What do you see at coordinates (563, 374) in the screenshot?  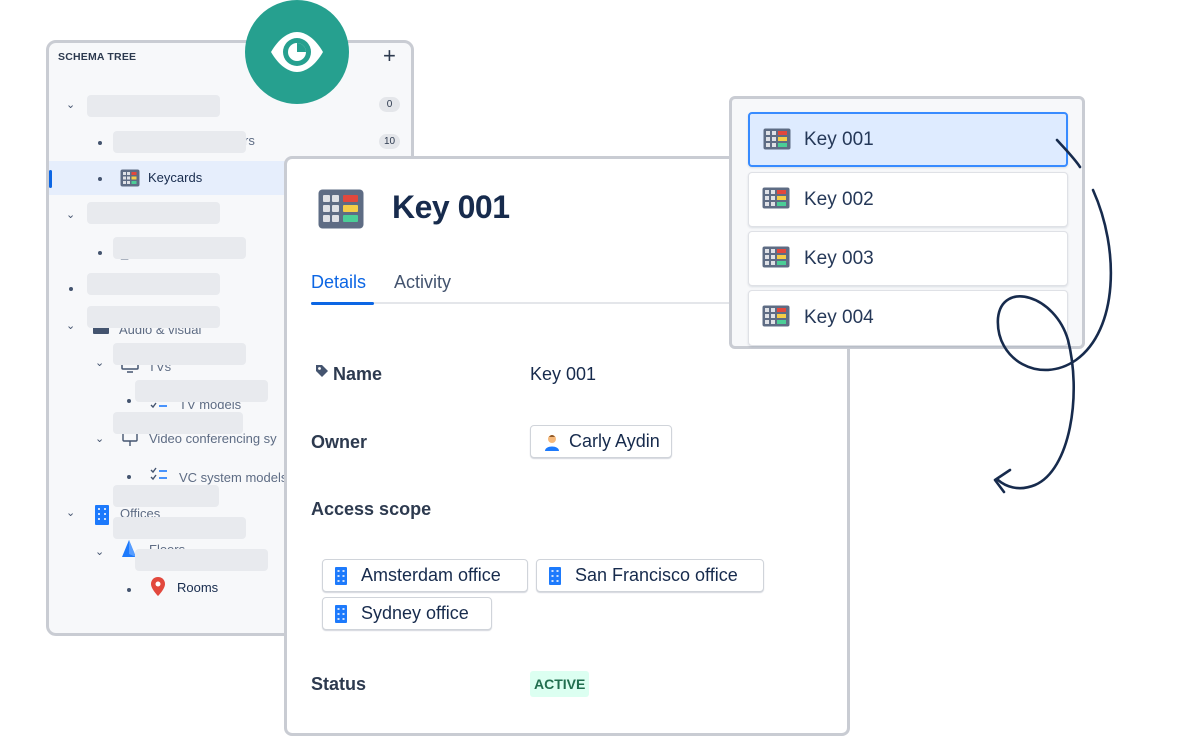 I see `name-value: Key 001` at bounding box center [563, 374].